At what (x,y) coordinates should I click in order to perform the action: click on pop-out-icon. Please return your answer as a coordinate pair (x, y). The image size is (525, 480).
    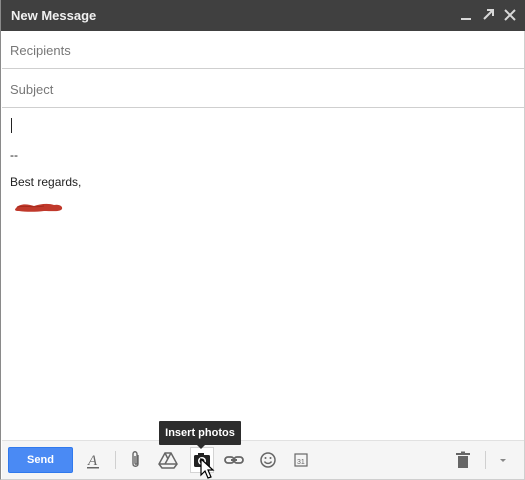
    Looking at the image, I should click on (488, 15).